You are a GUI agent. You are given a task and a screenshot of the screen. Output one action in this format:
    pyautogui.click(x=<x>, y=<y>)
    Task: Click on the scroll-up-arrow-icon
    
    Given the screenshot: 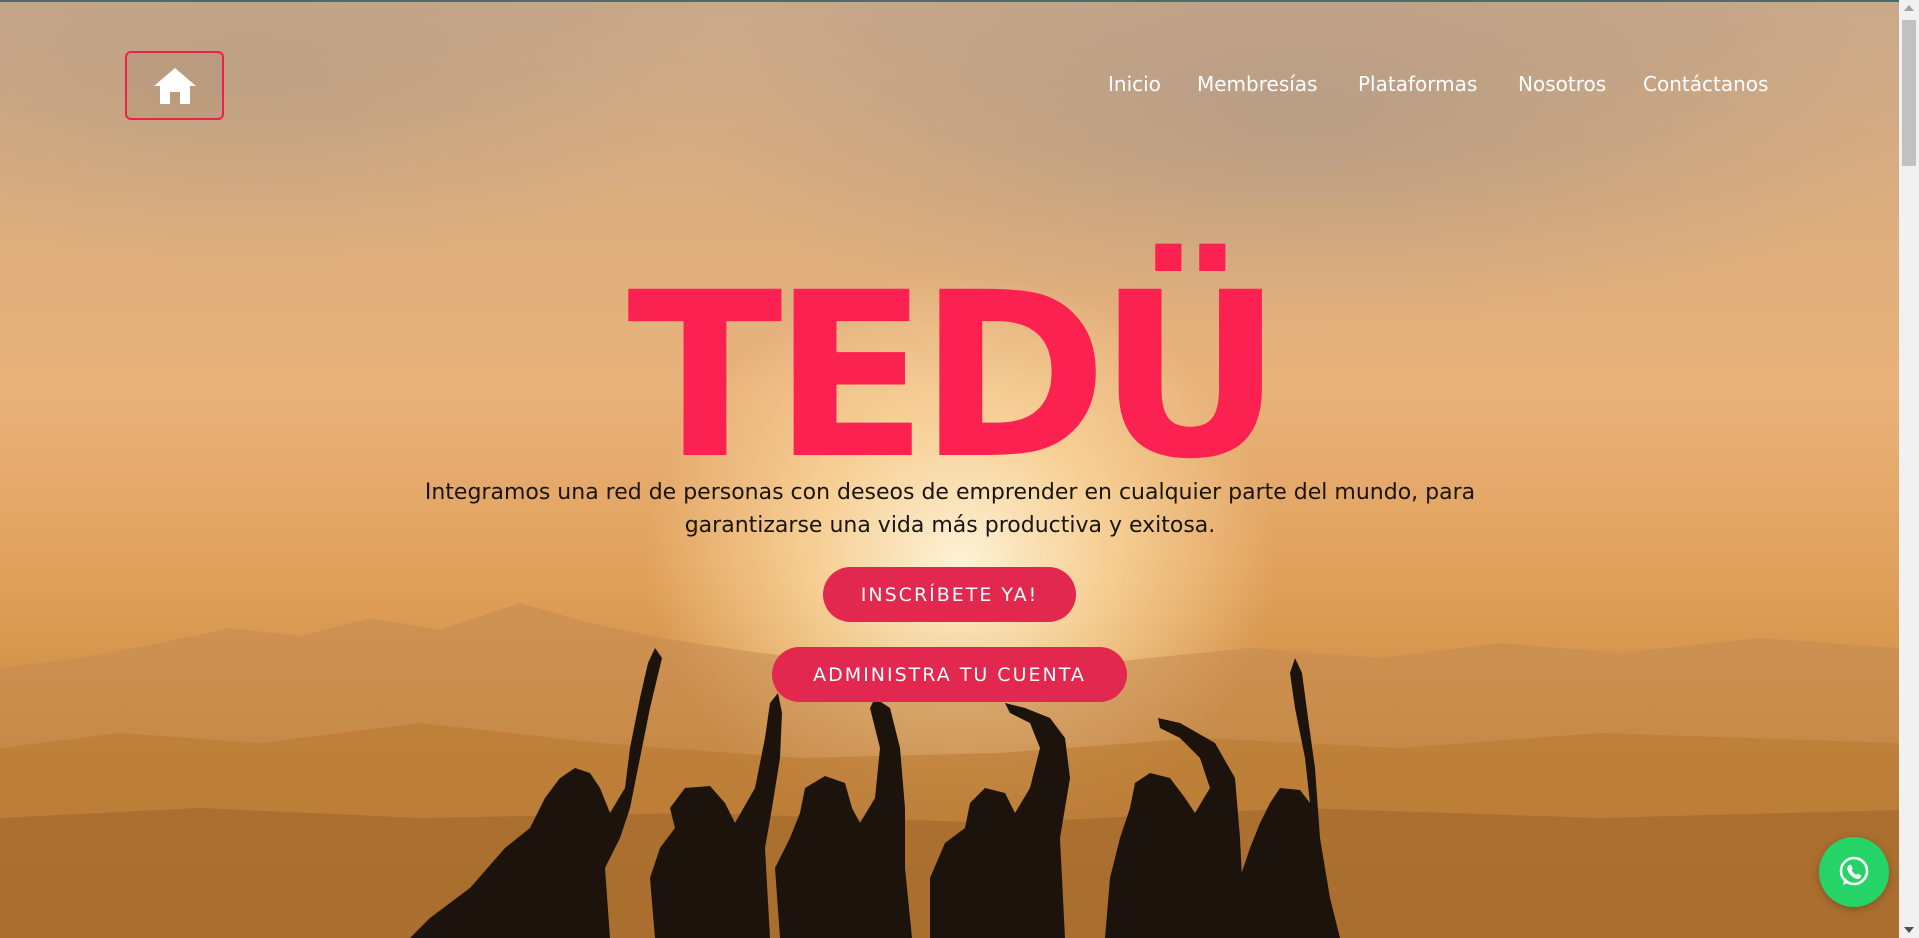 What is the action you would take?
    pyautogui.click(x=1909, y=8)
    